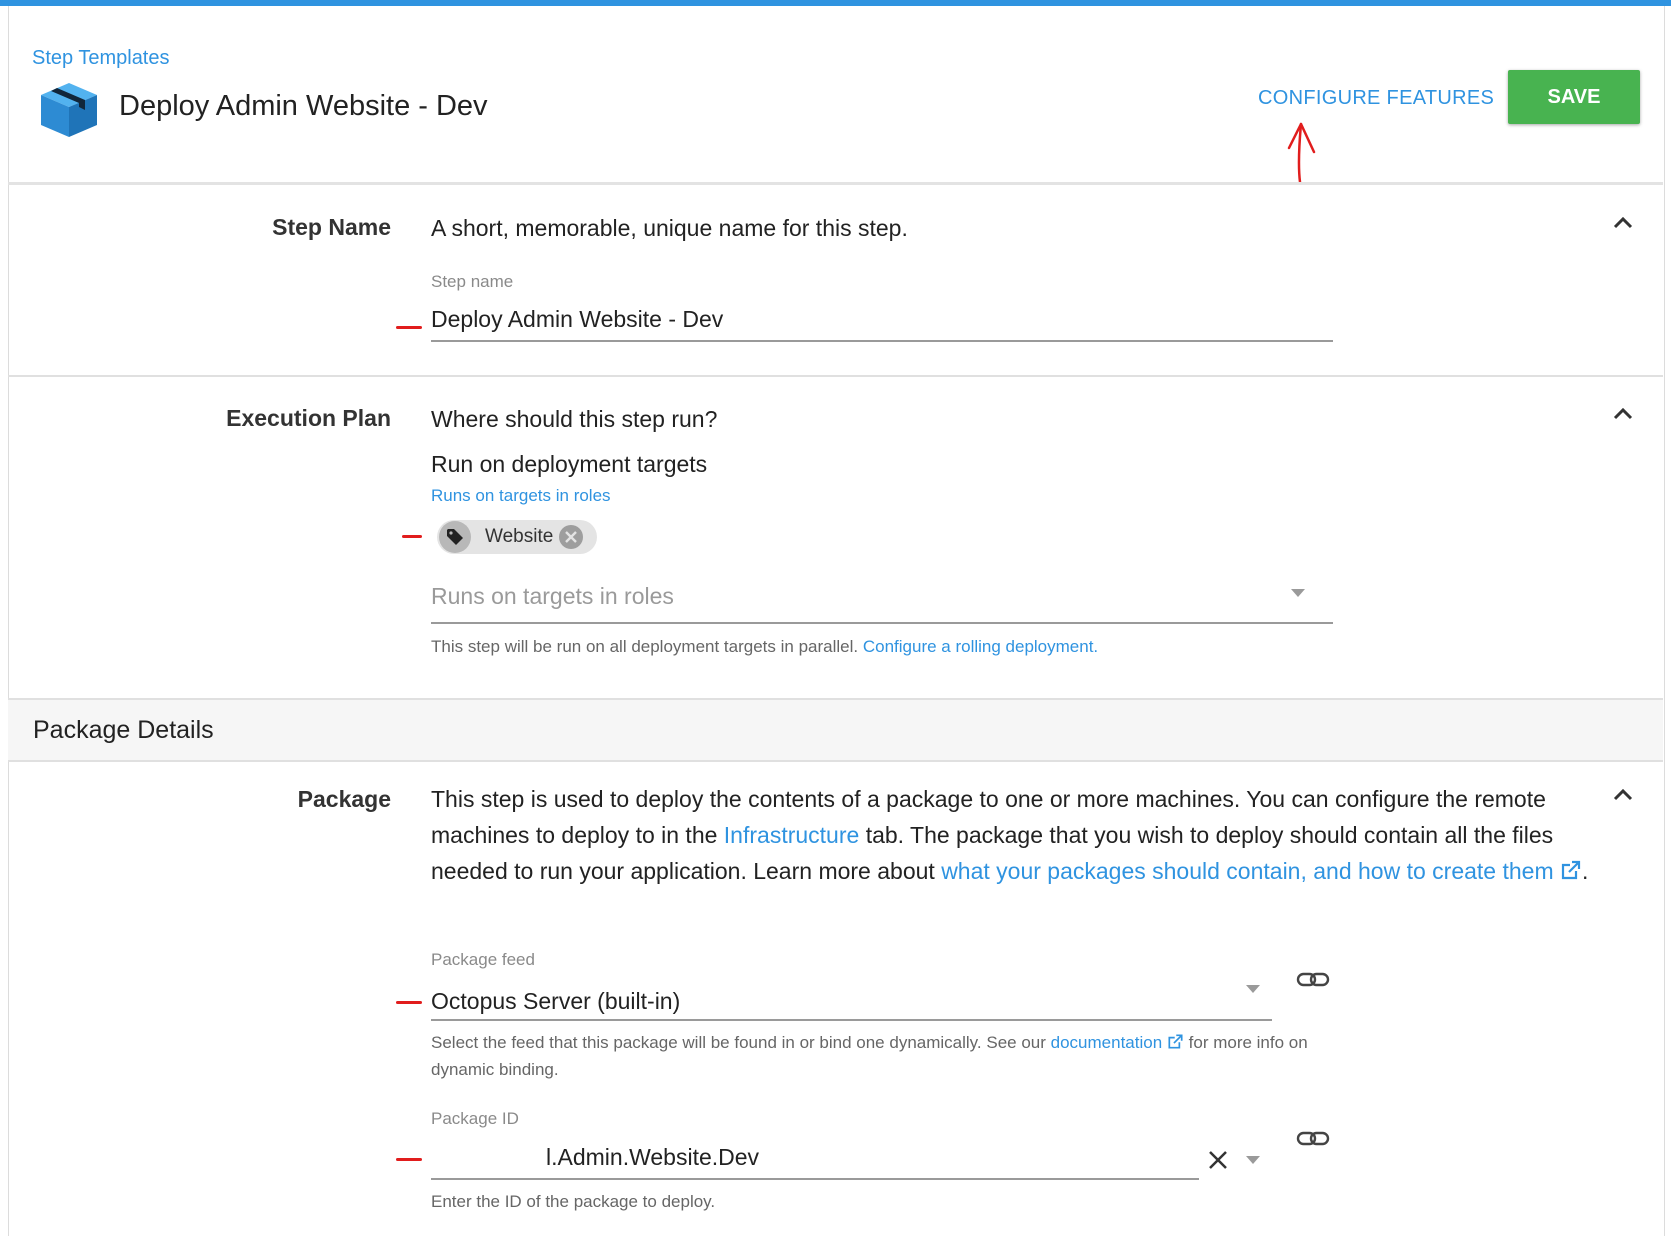  What do you see at coordinates (331, 227) in the screenshot?
I see `step-name-label: Step Name` at bounding box center [331, 227].